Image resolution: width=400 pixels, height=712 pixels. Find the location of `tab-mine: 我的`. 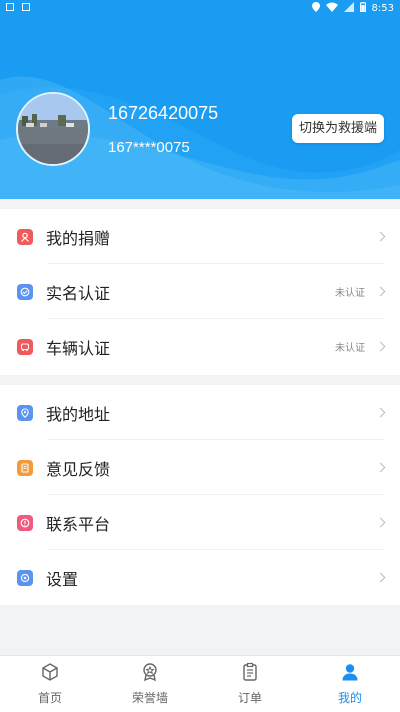

tab-mine: 我的 is located at coordinates (350, 684).